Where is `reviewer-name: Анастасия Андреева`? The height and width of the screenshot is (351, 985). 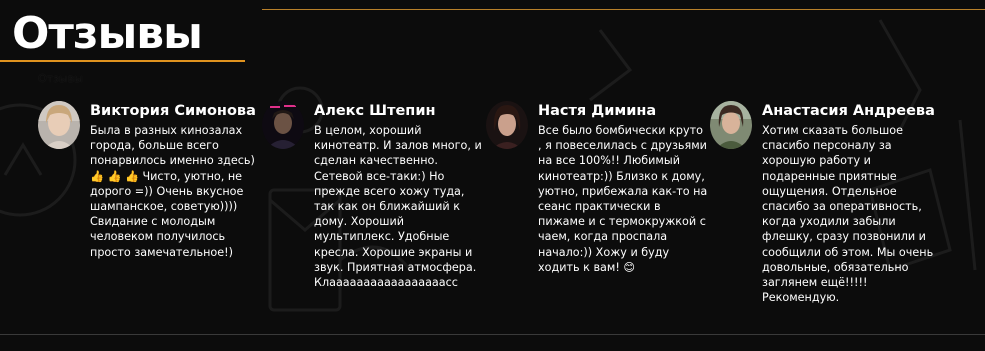
reviewer-name: Анастасия Андреева is located at coordinates (848, 111).